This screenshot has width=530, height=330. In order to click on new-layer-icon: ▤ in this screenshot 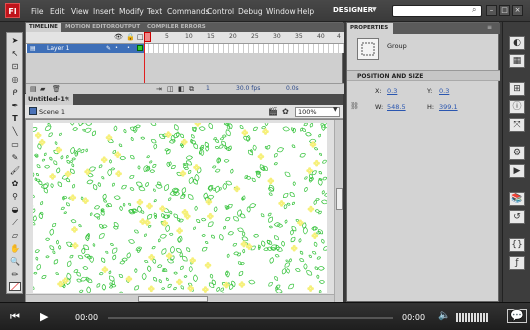, I will do `click(33, 89)`.